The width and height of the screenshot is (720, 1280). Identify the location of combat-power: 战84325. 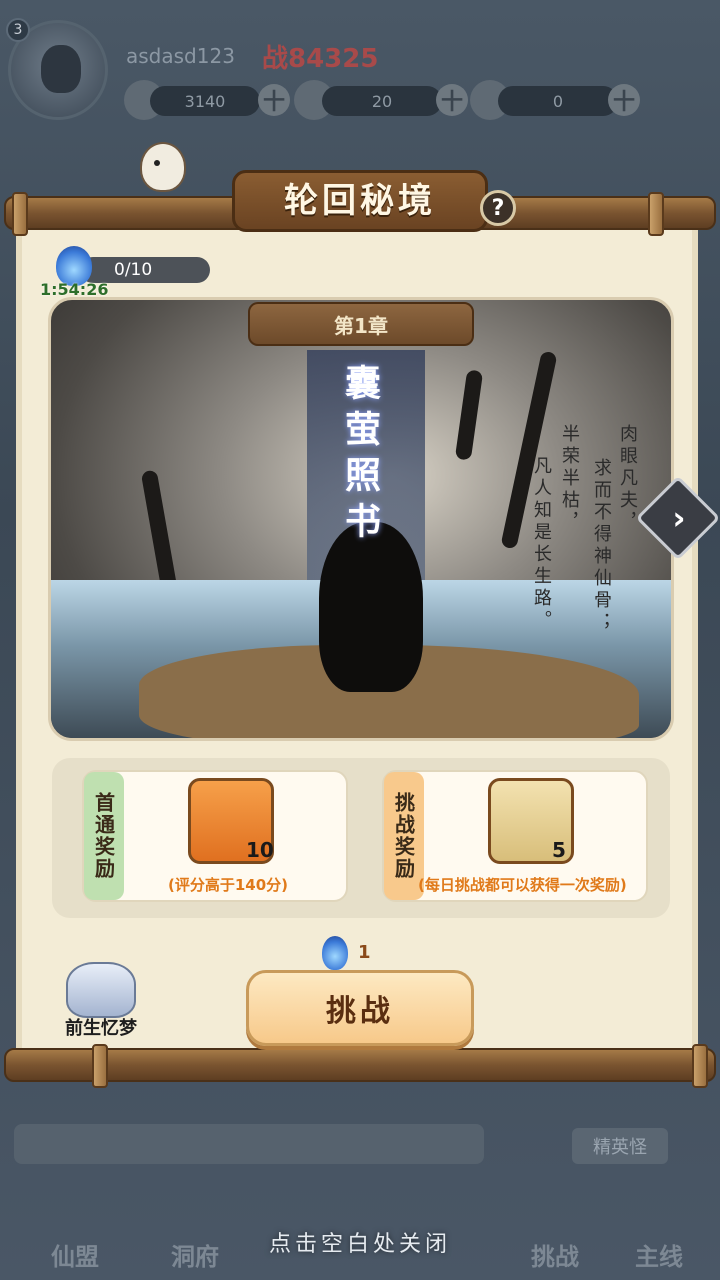
(320, 59).